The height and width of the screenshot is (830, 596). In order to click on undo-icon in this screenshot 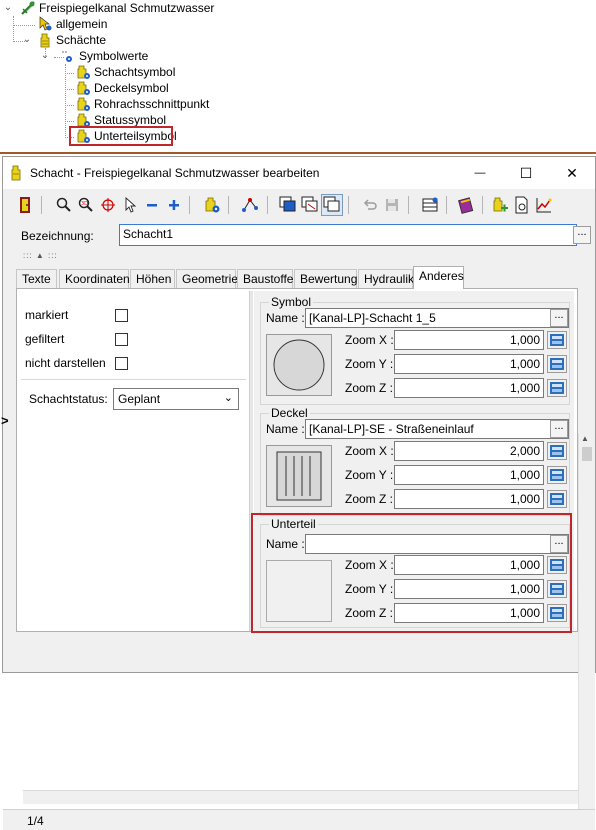, I will do `click(370, 204)`.